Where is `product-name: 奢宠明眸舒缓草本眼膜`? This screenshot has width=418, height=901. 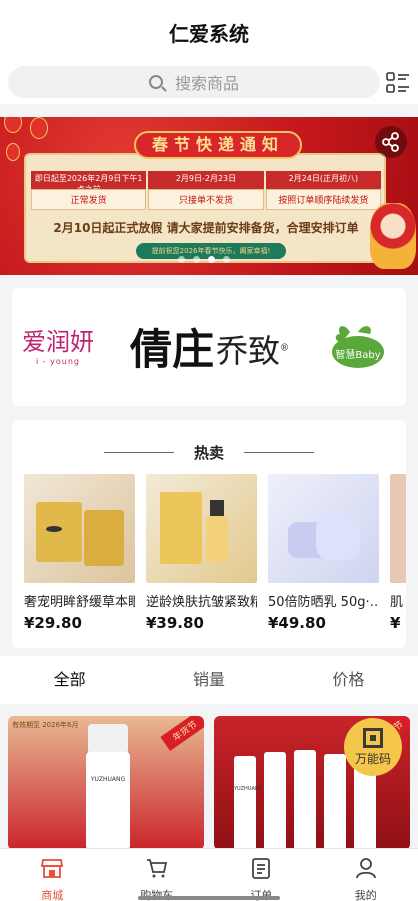 product-name: 奢宠明眸舒缓草本眼膜 is located at coordinates (79, 602).